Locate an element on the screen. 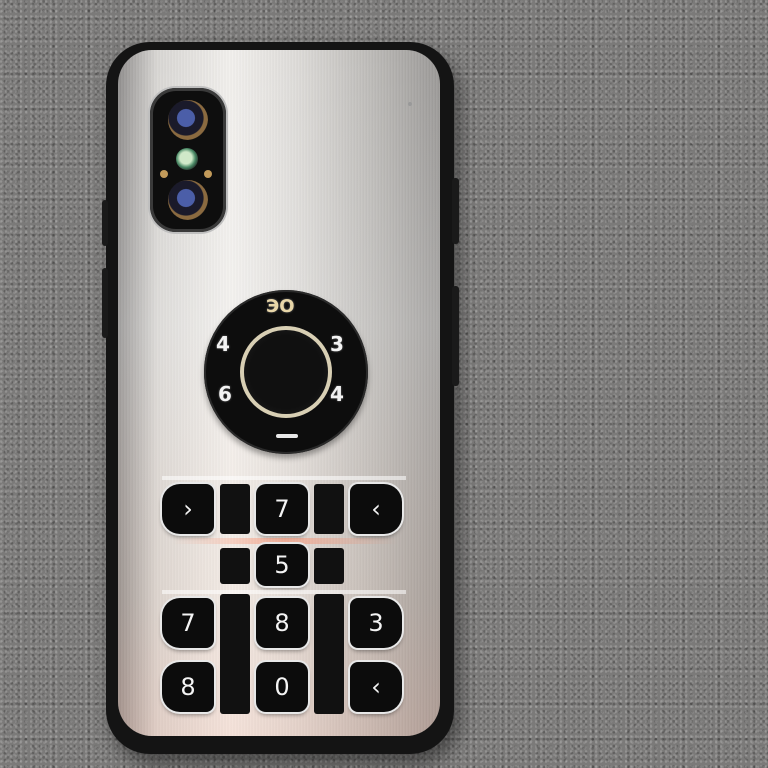  dial-center-button is located at coordinates (286, 372).